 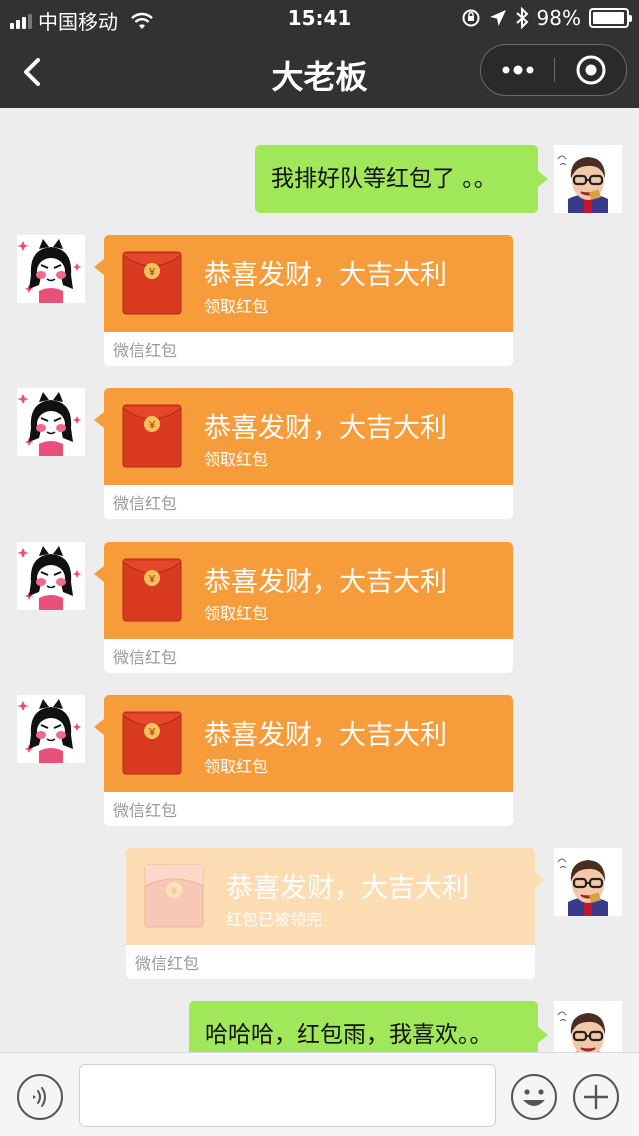 I want to click on wifi-icon, so click(x=142, y=20).